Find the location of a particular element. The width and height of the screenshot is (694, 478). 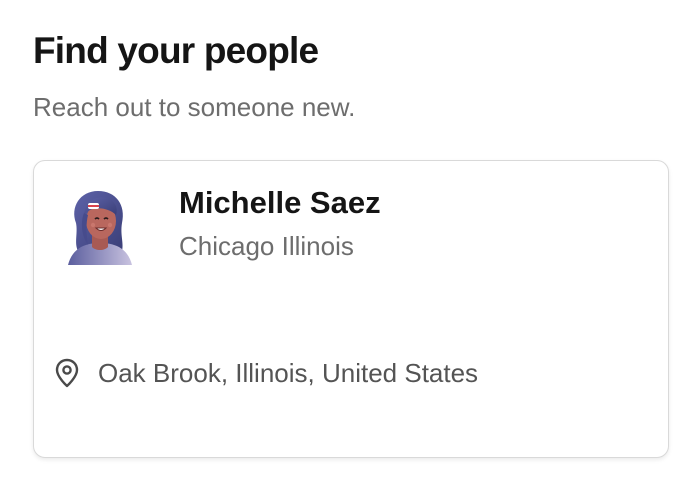

woman-avatar-icon is located at coordinates (100, 228).